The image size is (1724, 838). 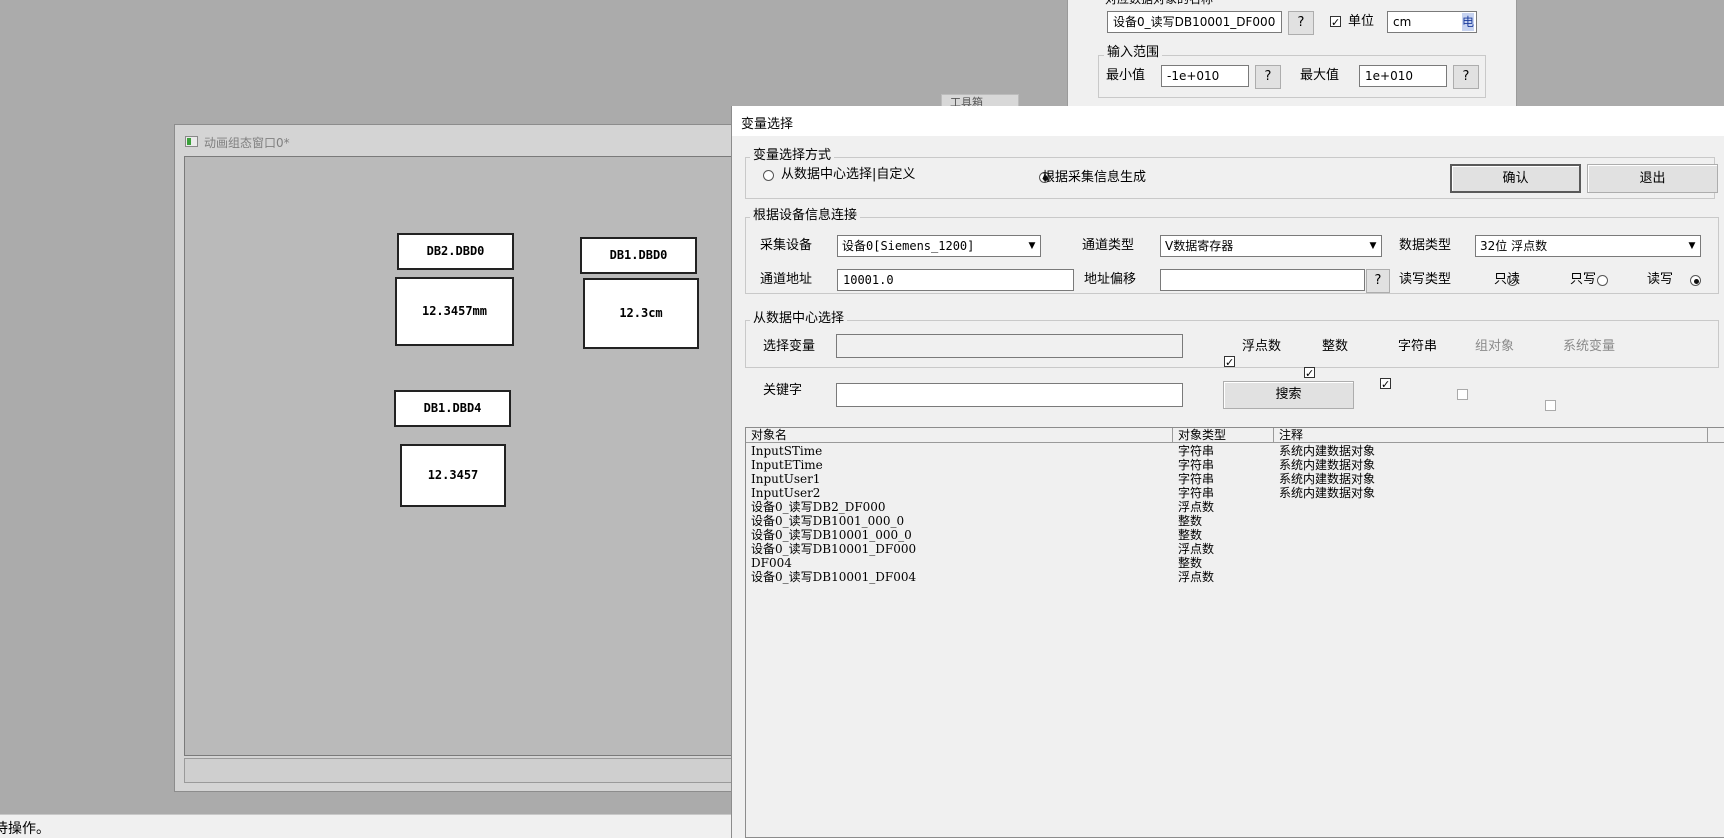 What do you see at coordinates (786, 279) in the screenshot?
I see `address-label: 通道地址` at bounding box center [786, 279].